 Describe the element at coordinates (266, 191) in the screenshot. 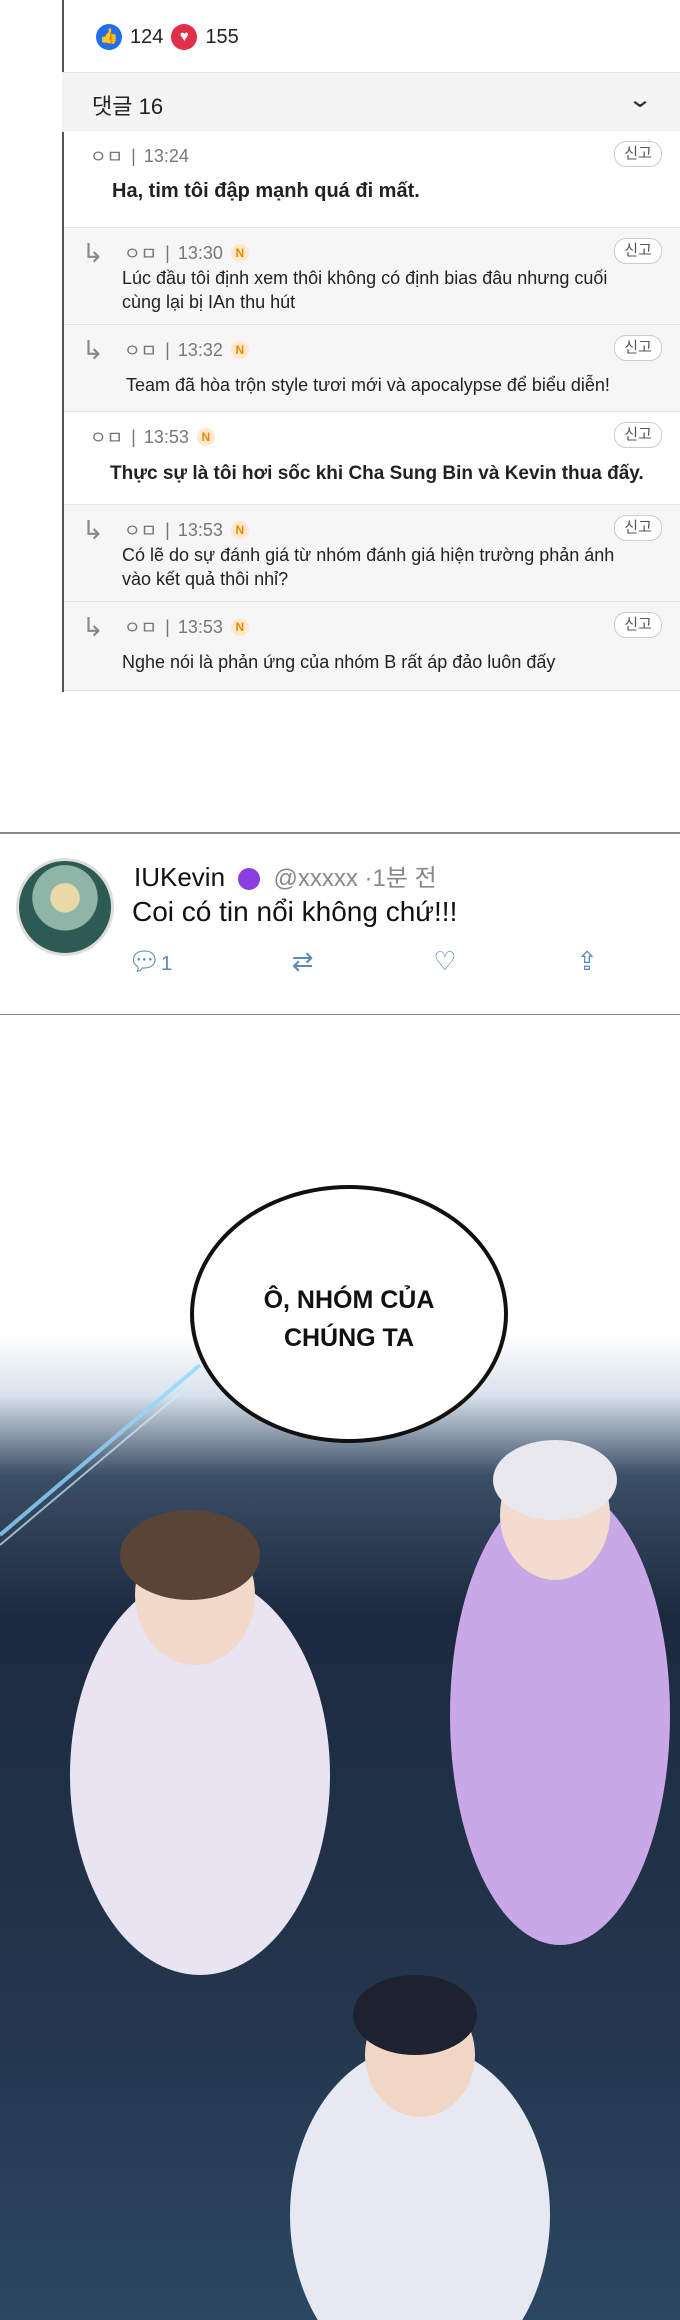

I see `comment-text: Ha, tim tôi đập mạnh quá đi mất.` at that location.